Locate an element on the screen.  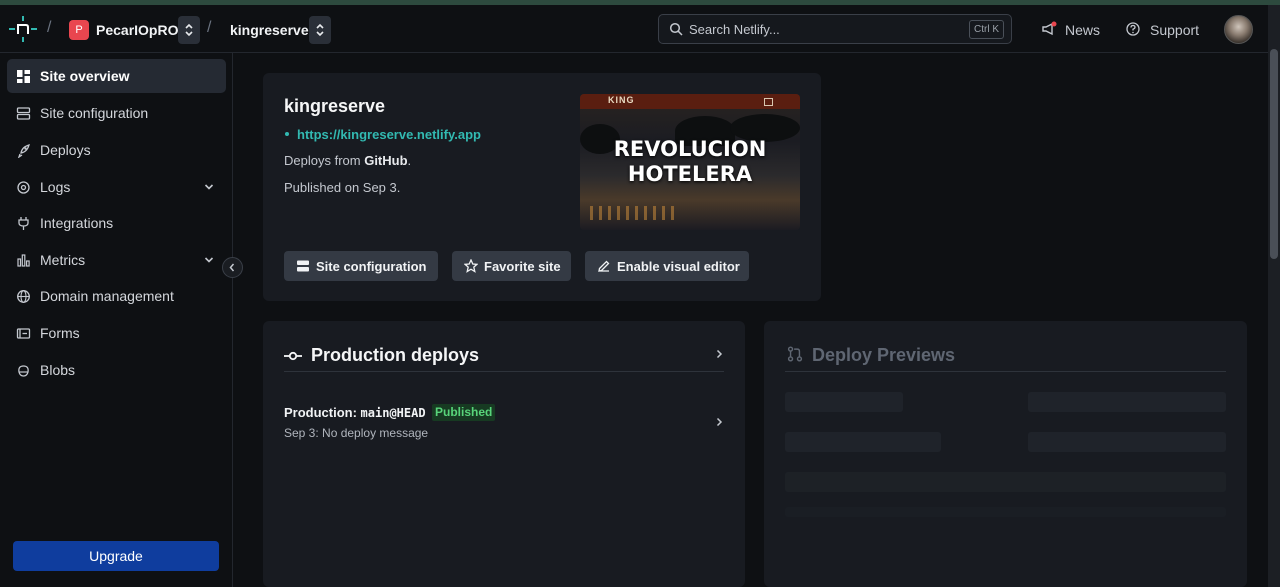
search-icon is located at coordinates (676, 29).